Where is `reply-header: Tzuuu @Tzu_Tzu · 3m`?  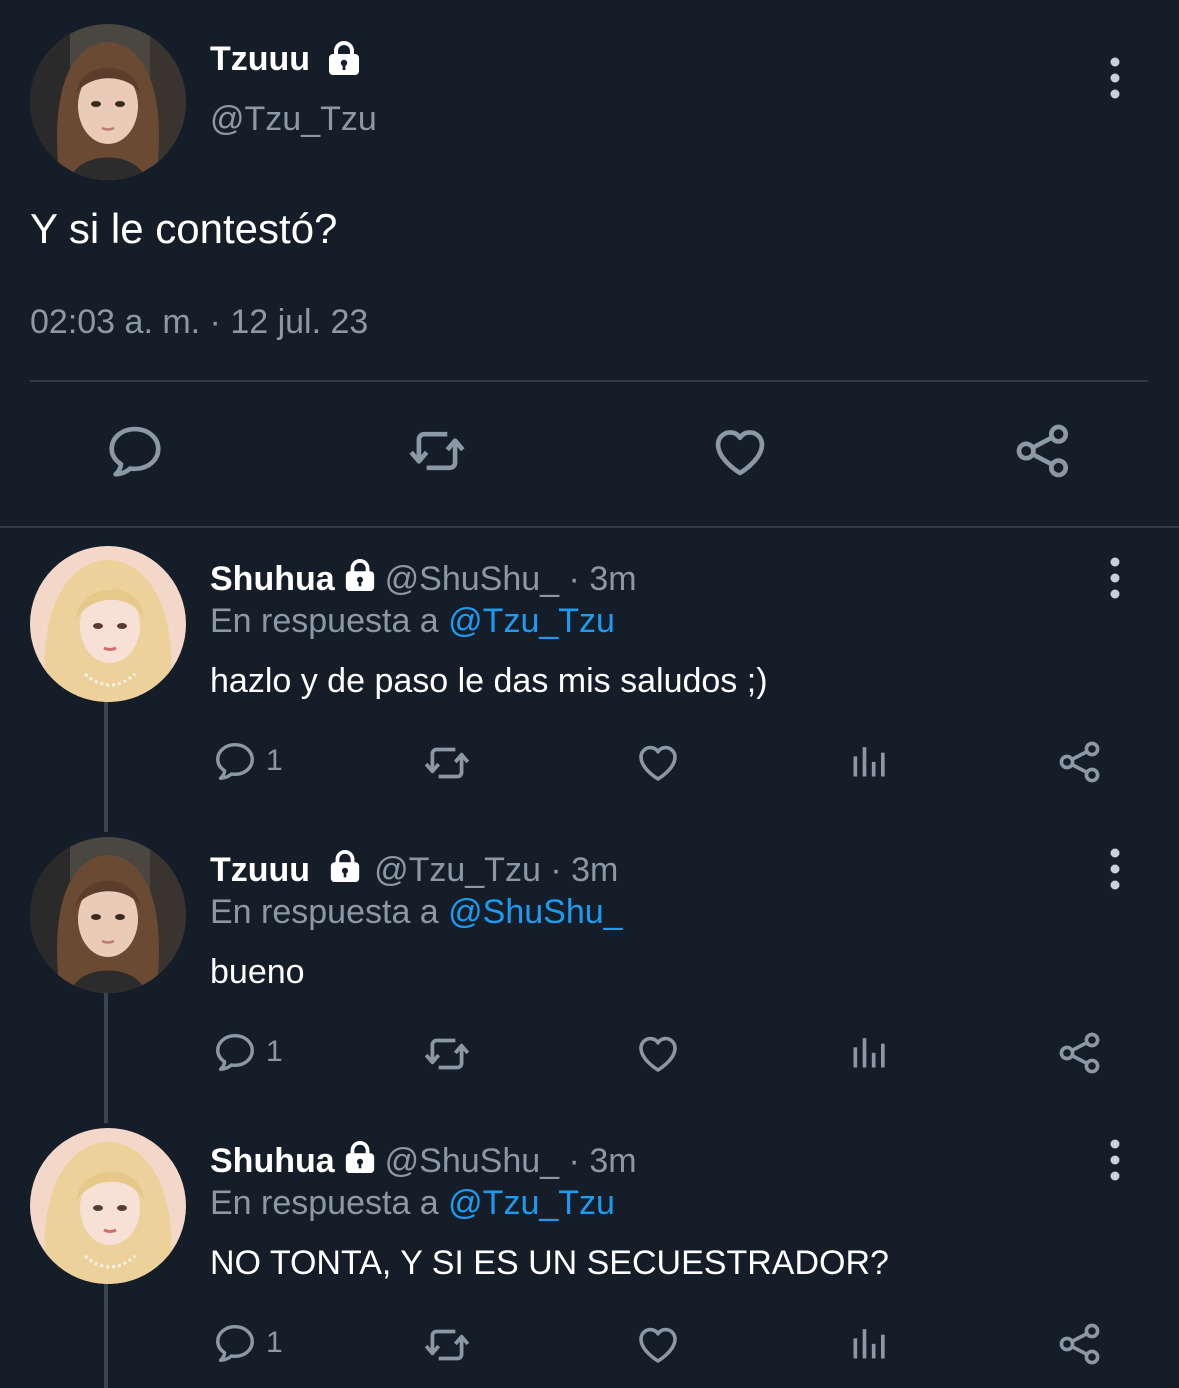 reply-header: Tzuuu @Tzu_Tzu · 3m is located at coordinates (414, 869).